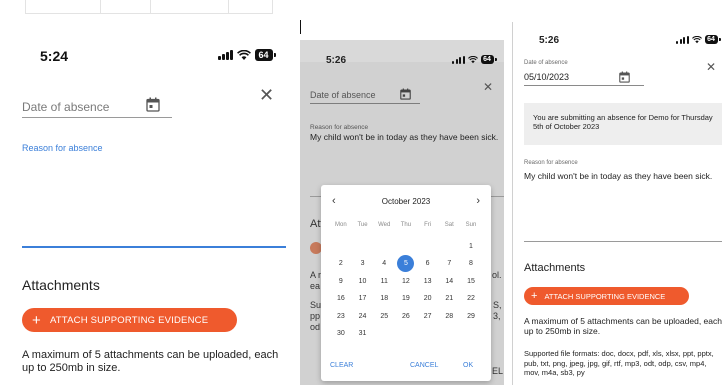 Image resolution: width=722 pixels, height=385 pixels. What do you see at coordinates (315, 286) in the screenshot?
I see `note-fragment-2: ea` at bounding box center [315, 286].